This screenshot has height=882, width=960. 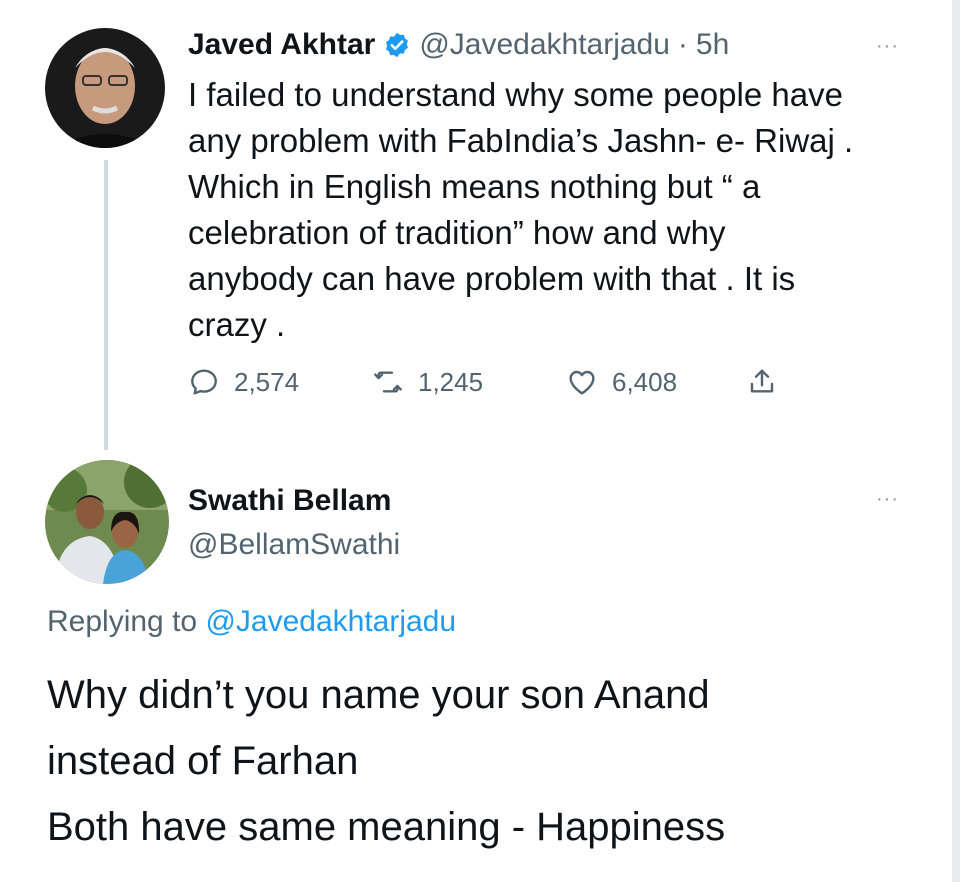 I want to click on verified-badge-icon, so click(x=397, y=45).